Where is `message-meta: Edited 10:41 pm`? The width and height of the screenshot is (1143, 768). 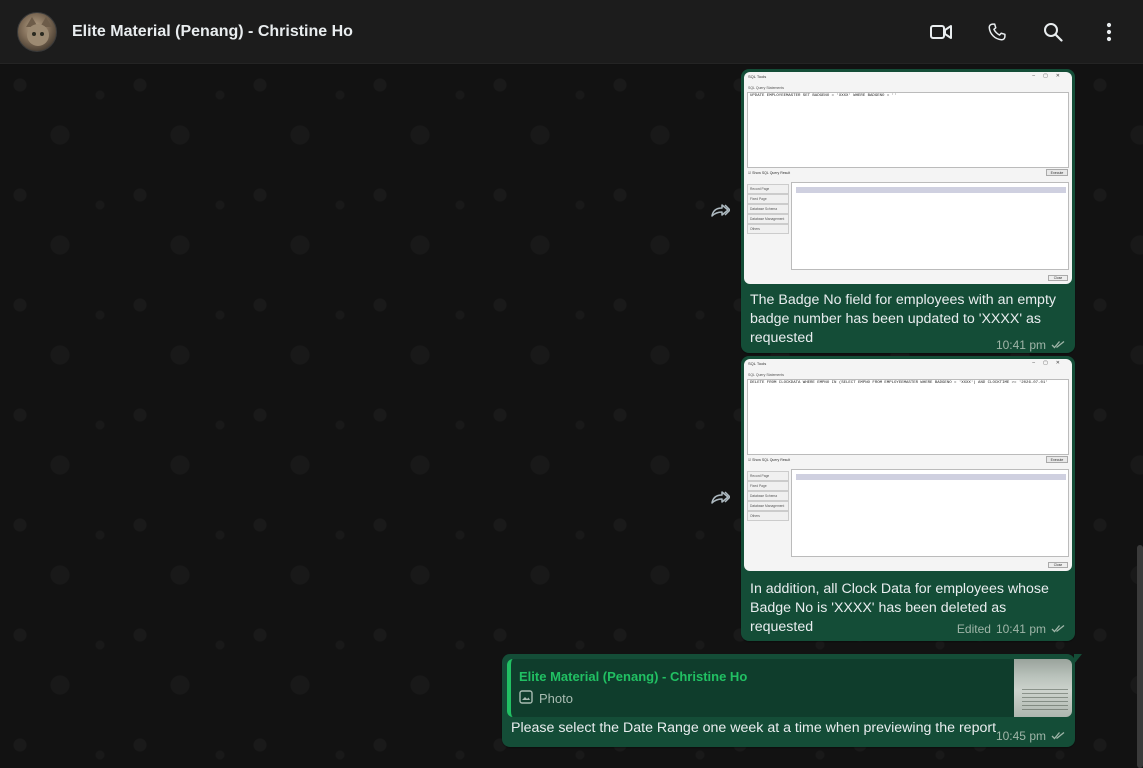
message-meta: Edited 10:41 pm is located at coordinates (1011, 629).